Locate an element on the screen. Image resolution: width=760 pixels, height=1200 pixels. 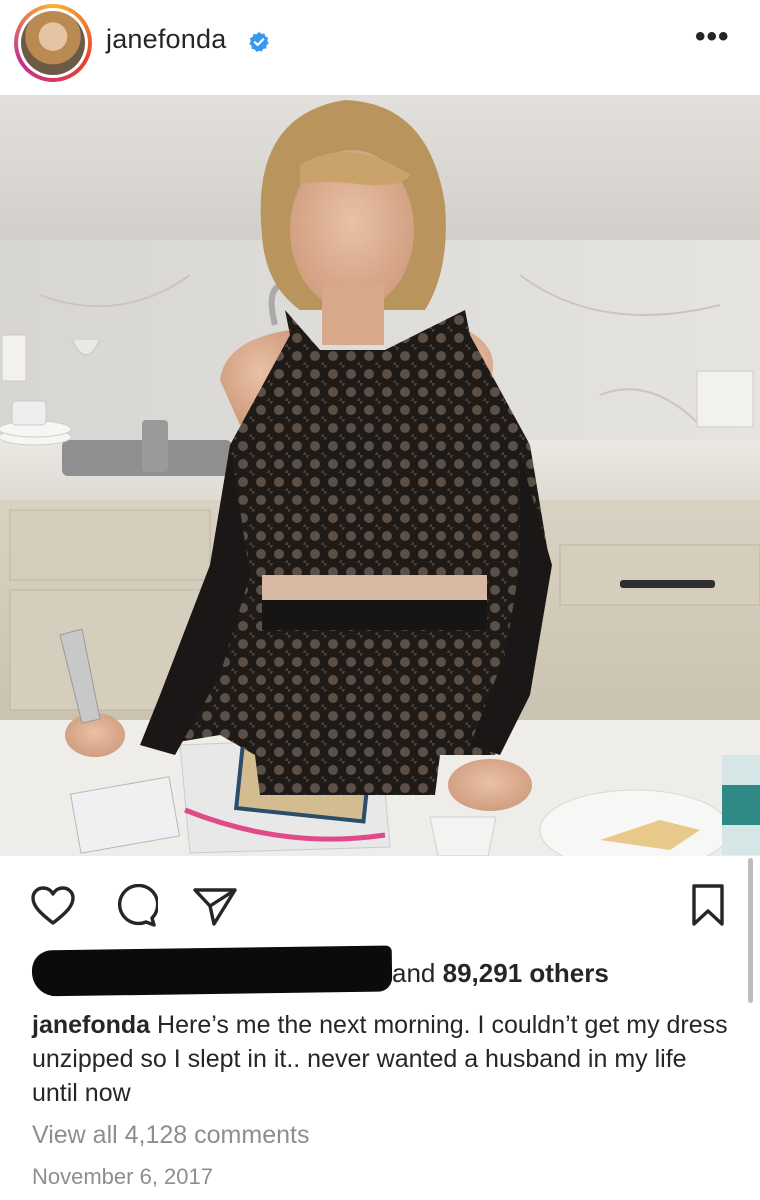
avatar-border is located at coordinates (53, 43).